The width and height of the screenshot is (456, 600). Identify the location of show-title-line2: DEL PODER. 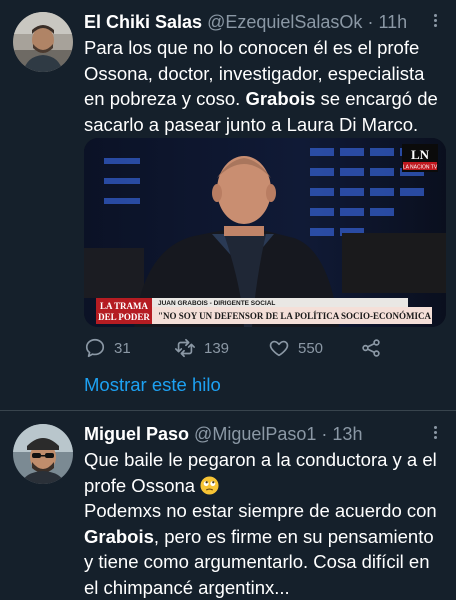
(124, 317).